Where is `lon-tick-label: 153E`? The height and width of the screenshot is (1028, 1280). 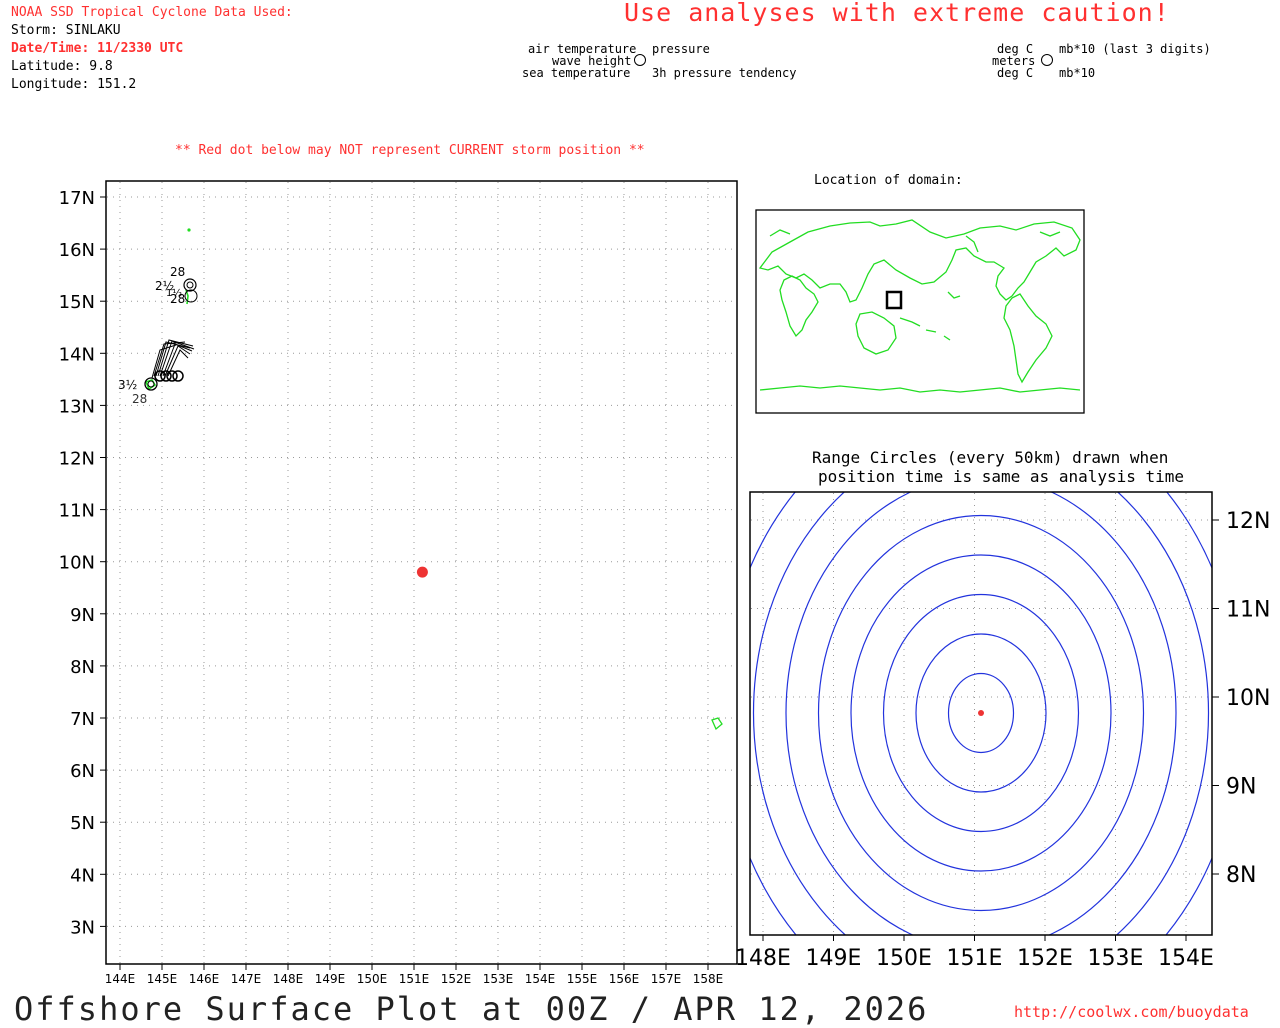 lon-tick-label: 153E is located at coordinates (498, 979).